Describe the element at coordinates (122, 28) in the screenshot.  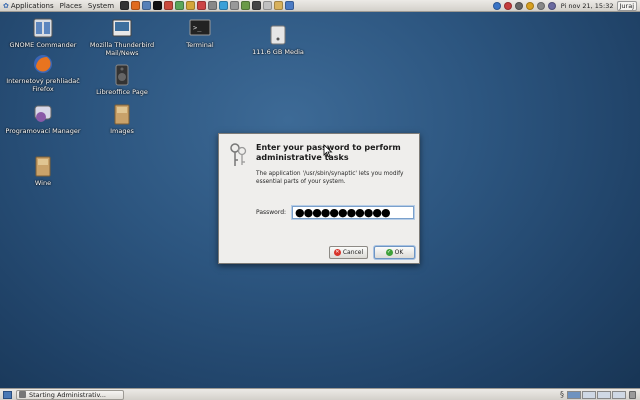
I see `thunderbird-icon` at that location.